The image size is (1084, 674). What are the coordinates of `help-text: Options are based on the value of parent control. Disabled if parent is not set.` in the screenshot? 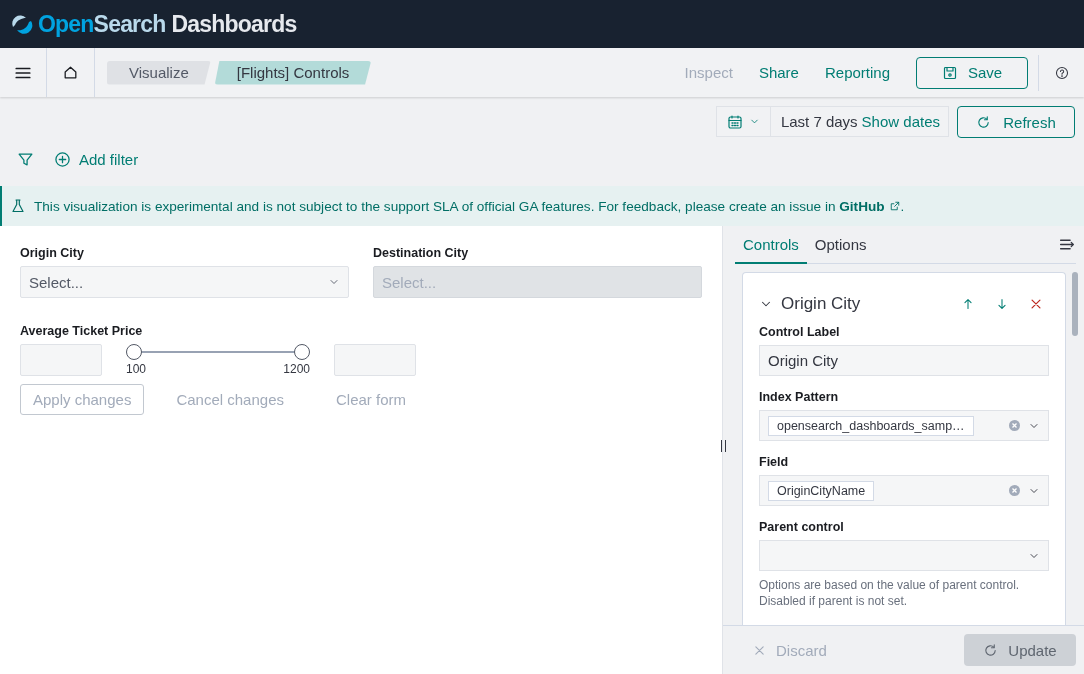 It's located at (890, 593).